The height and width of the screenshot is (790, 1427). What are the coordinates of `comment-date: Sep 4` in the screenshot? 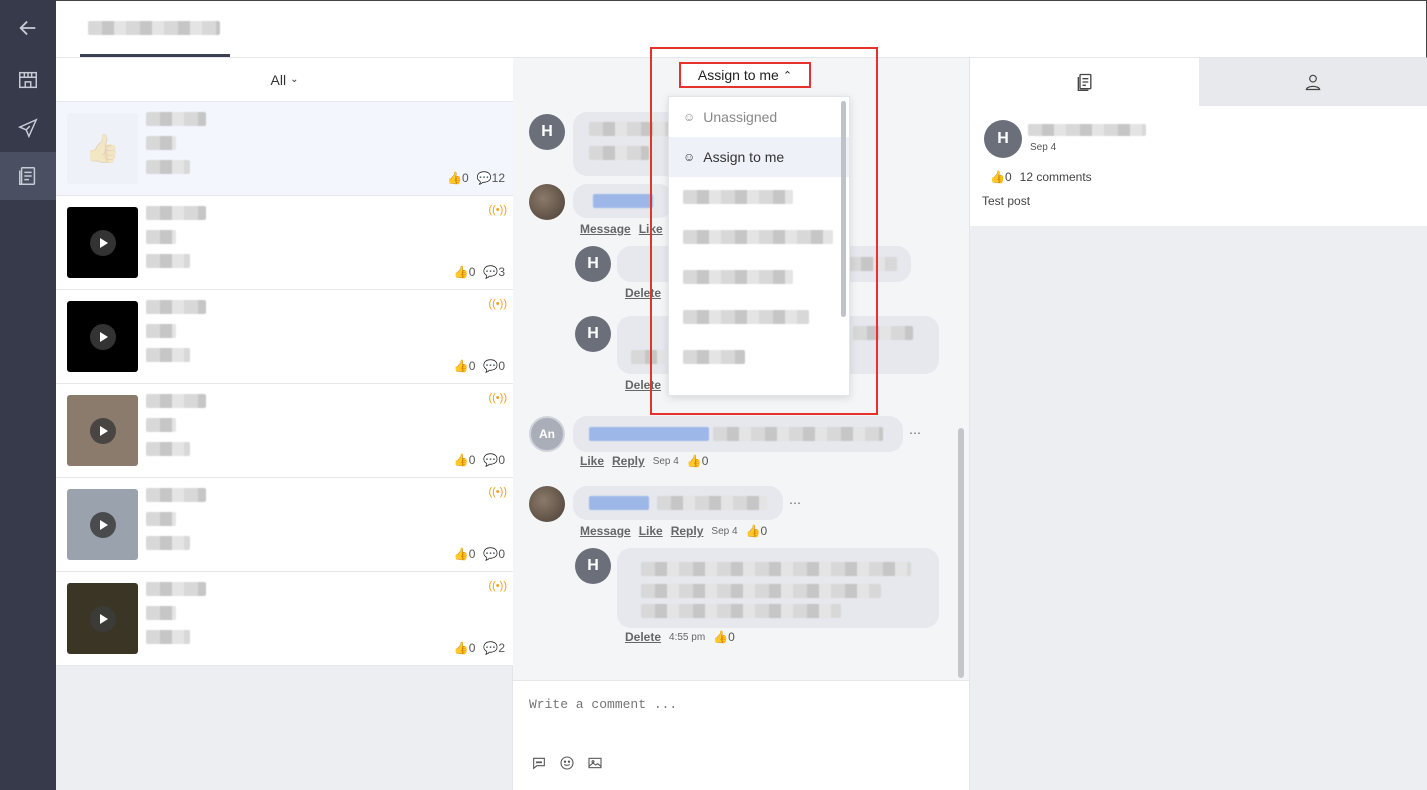 It's located at (665, 461).